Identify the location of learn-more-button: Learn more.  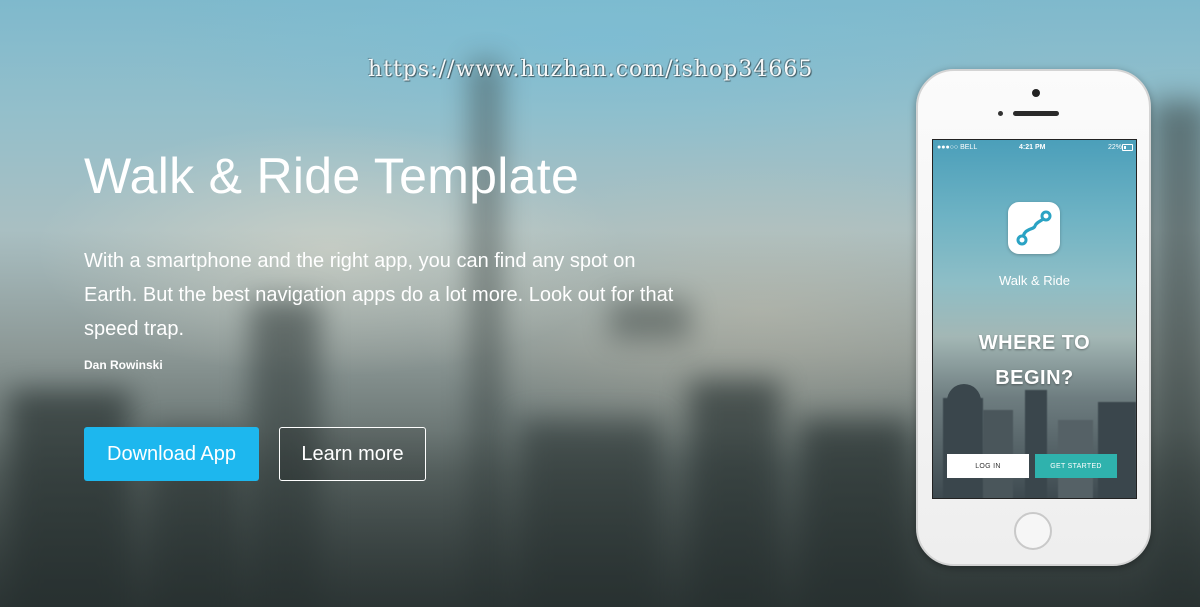
(352, 454).